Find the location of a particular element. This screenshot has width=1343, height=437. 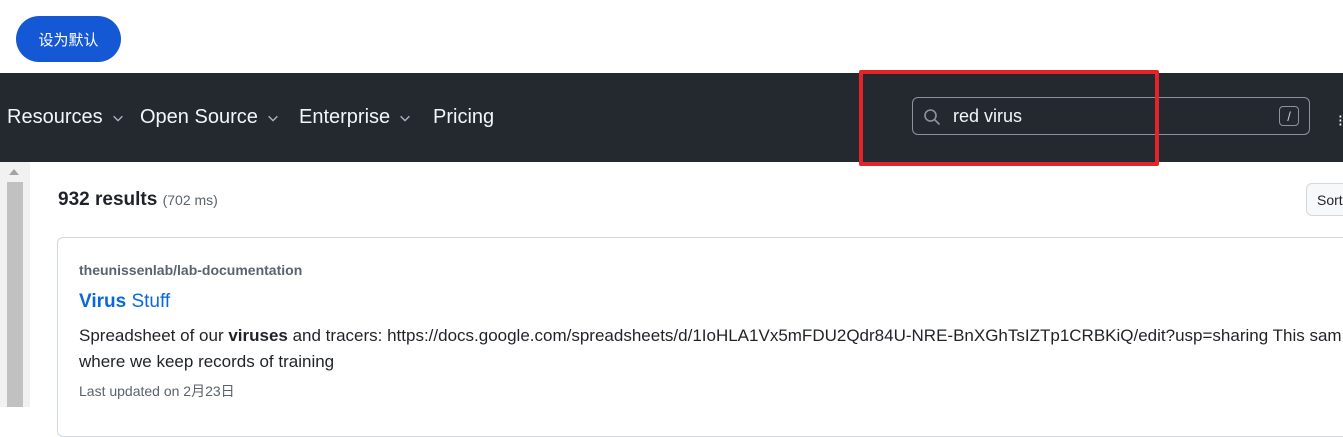

nav-pricing: Pricing is located at coordinates (463, 117).